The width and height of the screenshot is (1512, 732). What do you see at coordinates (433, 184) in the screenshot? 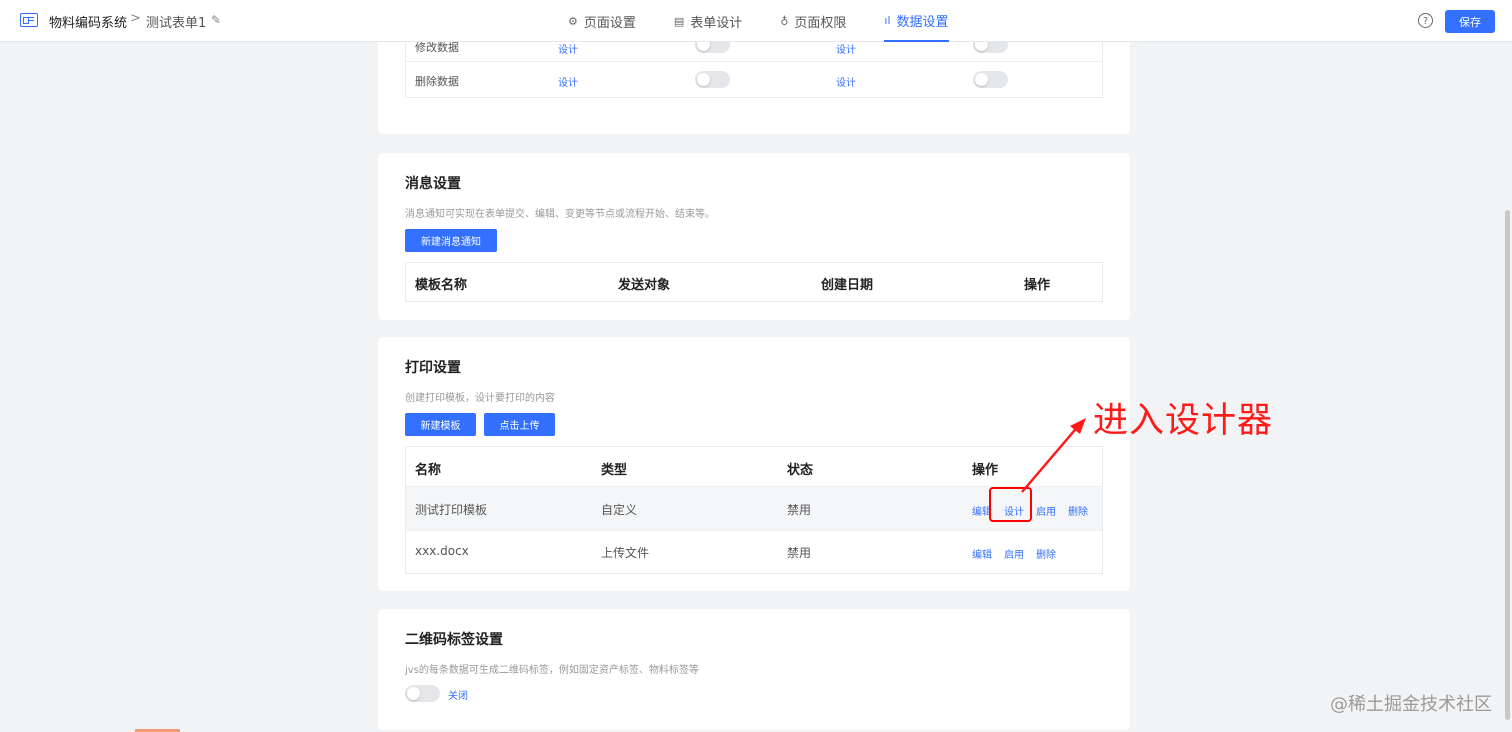
I see `section-title: 消息设置` at bounding box center [433, 184].